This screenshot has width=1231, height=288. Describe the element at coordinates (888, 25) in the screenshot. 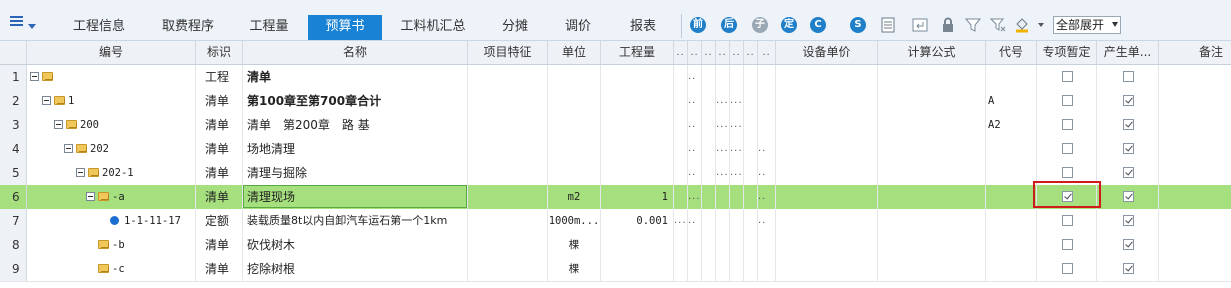

I see `list-doc-icon` at that location.